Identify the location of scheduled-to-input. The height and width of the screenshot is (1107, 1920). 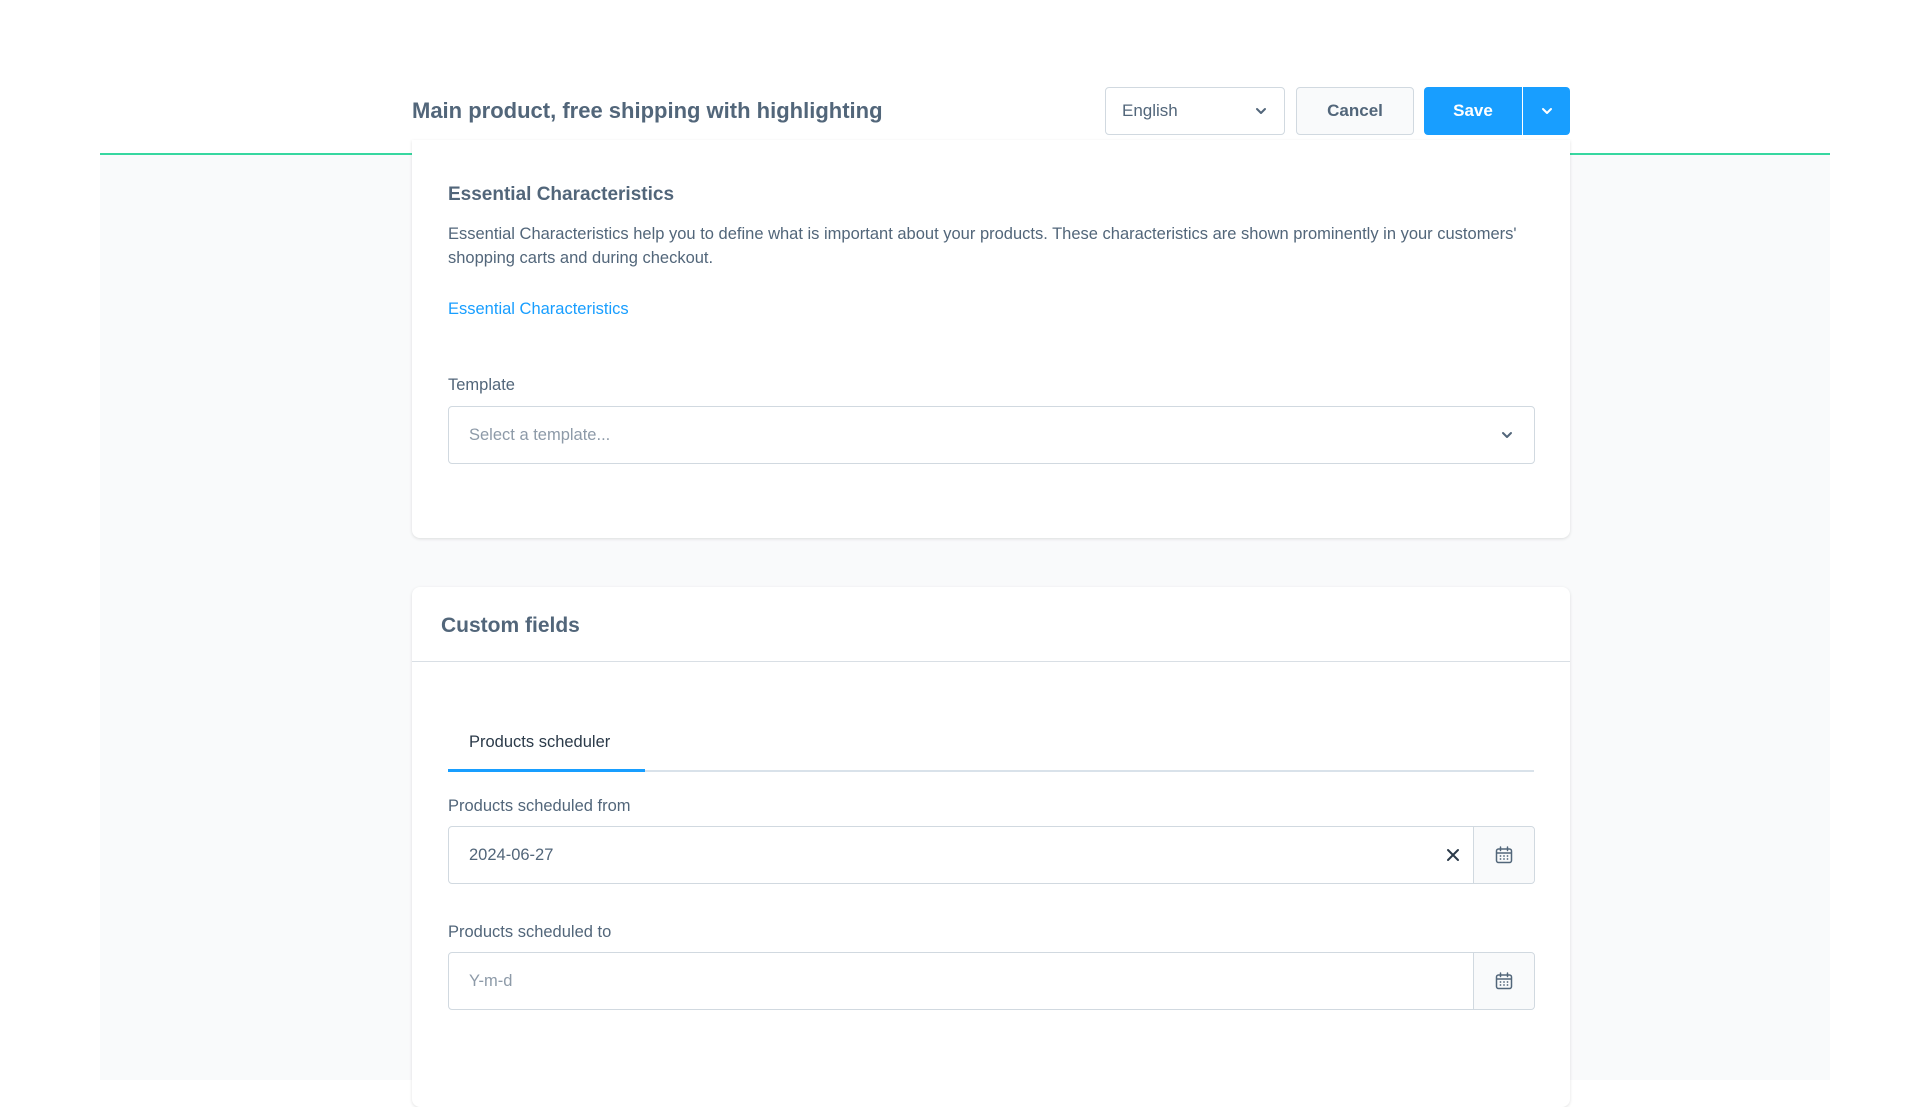
(961, 981).